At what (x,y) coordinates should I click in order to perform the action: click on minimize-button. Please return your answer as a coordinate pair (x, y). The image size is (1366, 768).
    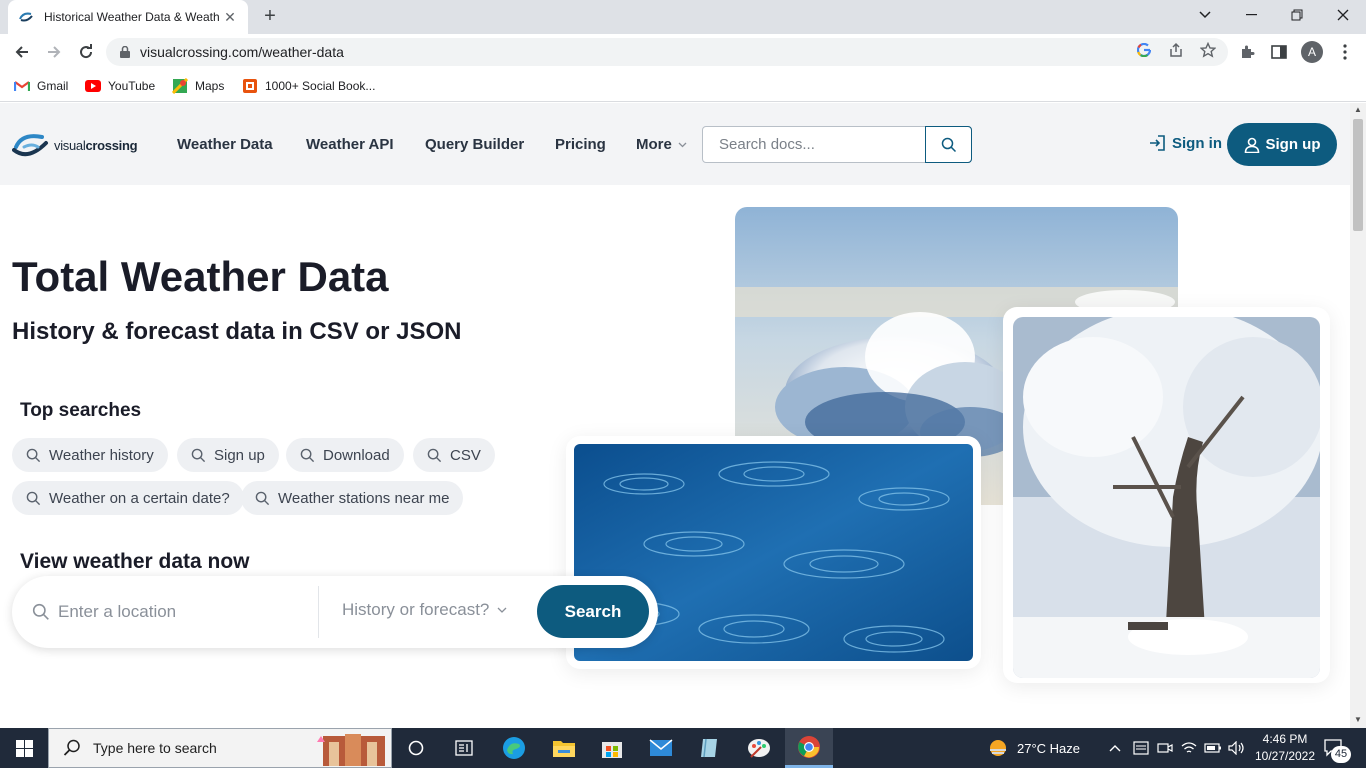
    Looking at the image, I should click on (1251, 15).